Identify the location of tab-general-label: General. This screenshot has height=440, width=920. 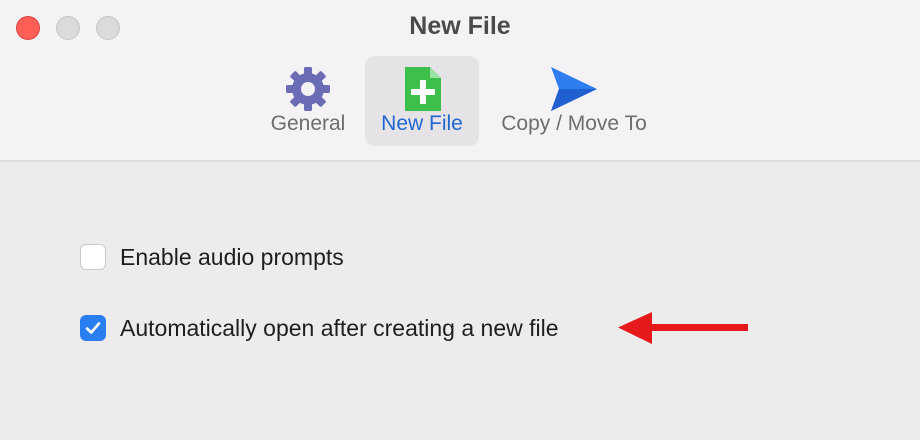
(308, 123).